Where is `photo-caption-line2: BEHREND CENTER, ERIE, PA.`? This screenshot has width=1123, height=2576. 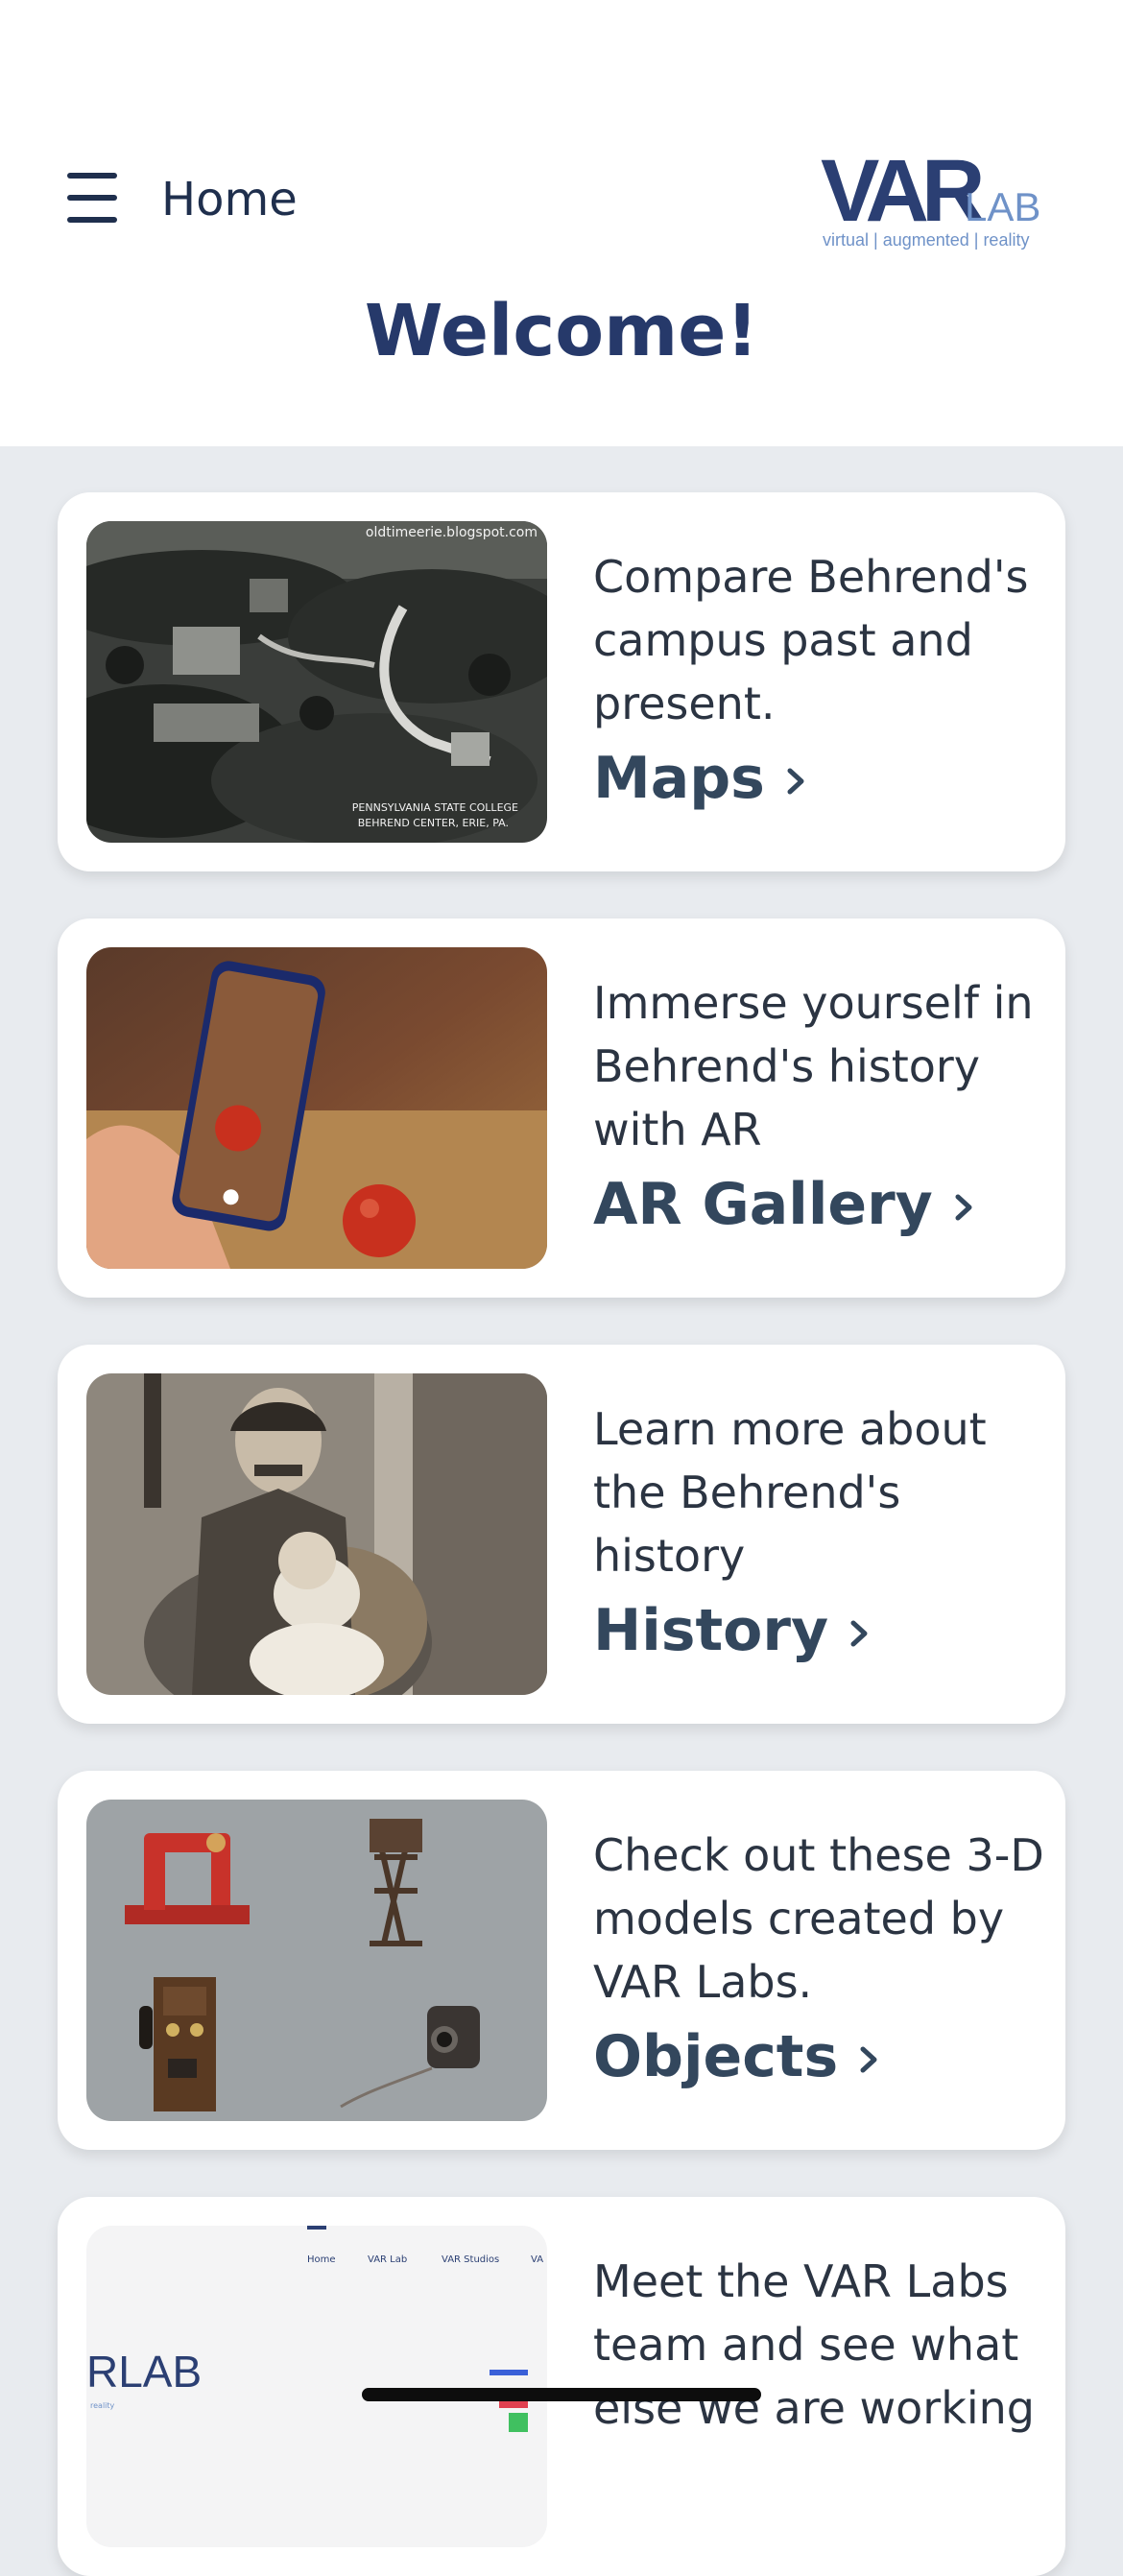
photo-caption-line2: BEHREND CENTER, ERIE, PA. is located at coordinates (433, 823).